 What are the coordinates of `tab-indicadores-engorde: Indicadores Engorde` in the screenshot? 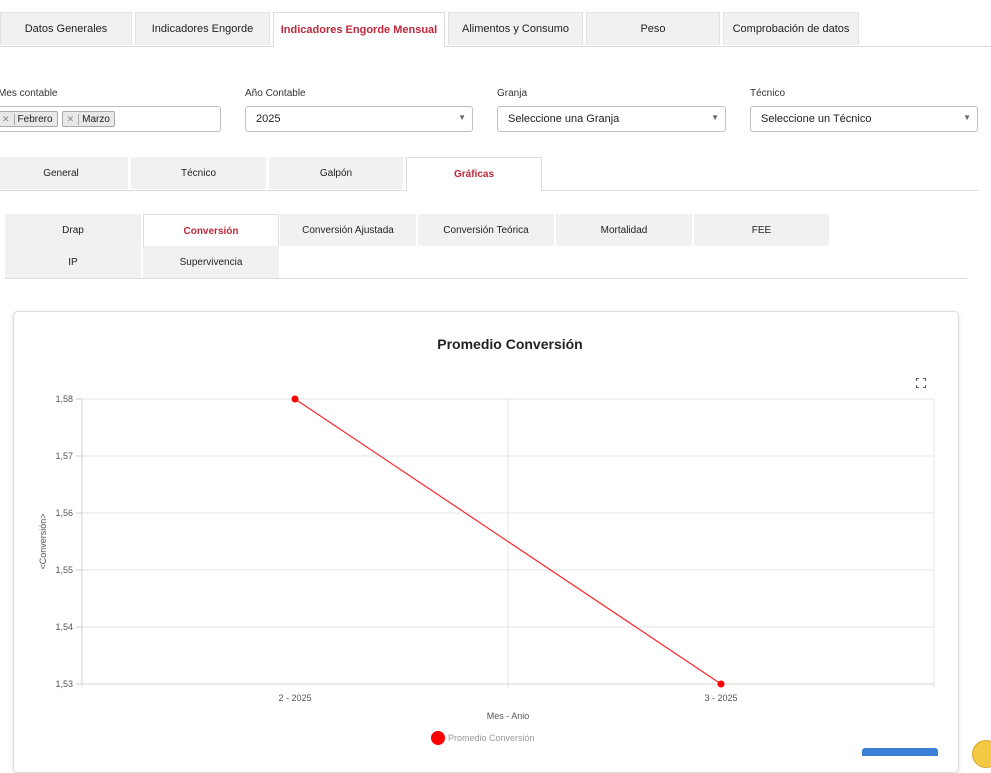 It's located at (202, 28).